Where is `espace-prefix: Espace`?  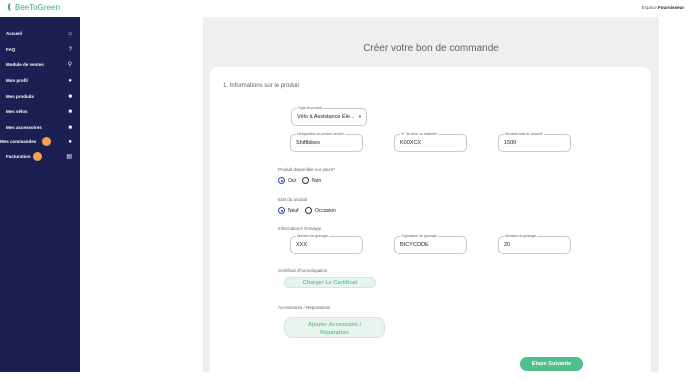
espace-prefix: Espace is located at coordinates (649, 7).